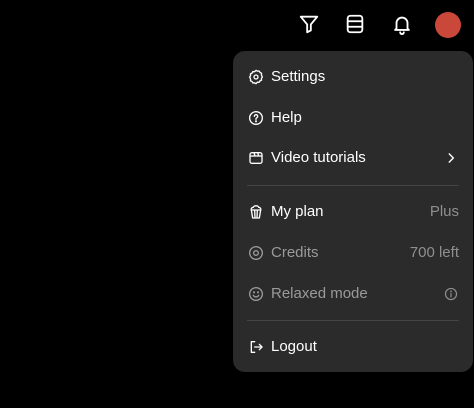 This screenshot has height=408, width=474. Describe the element at coordinates (318, 157) in the screenshot. I see `video-tutorials-label: Video tutorials` at that location.